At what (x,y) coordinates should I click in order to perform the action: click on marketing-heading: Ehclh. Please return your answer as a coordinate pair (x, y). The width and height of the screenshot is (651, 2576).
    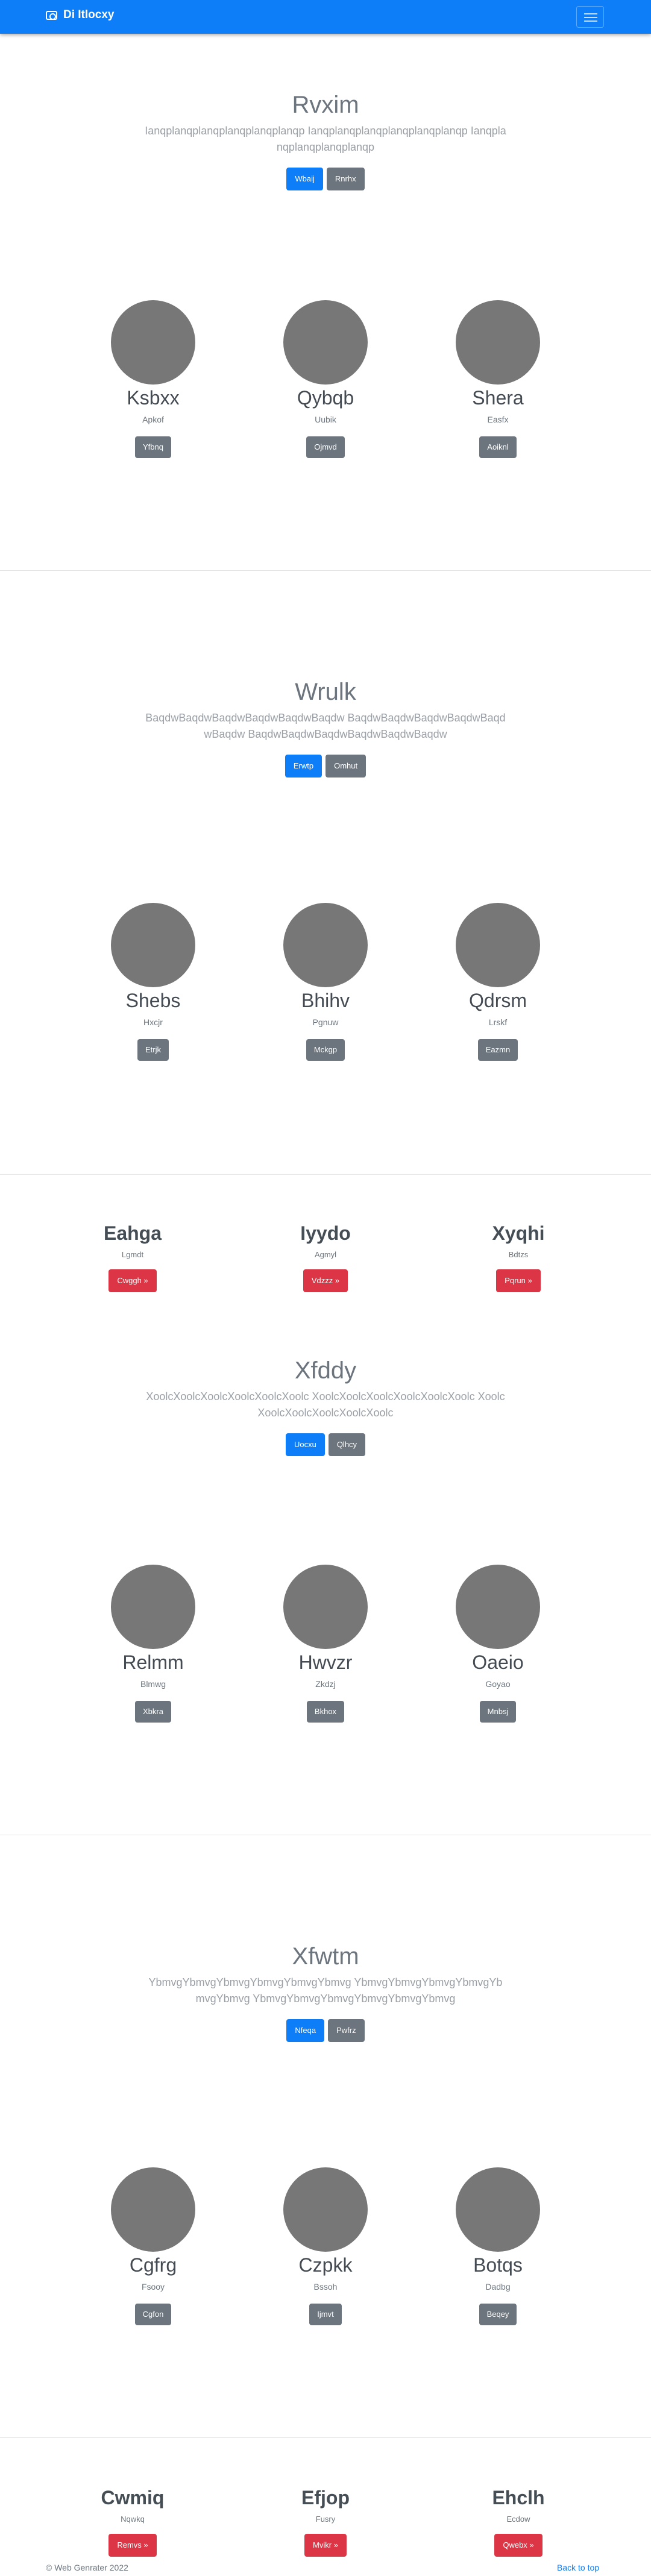
    Looking at the image, I should click on (518, 2497).